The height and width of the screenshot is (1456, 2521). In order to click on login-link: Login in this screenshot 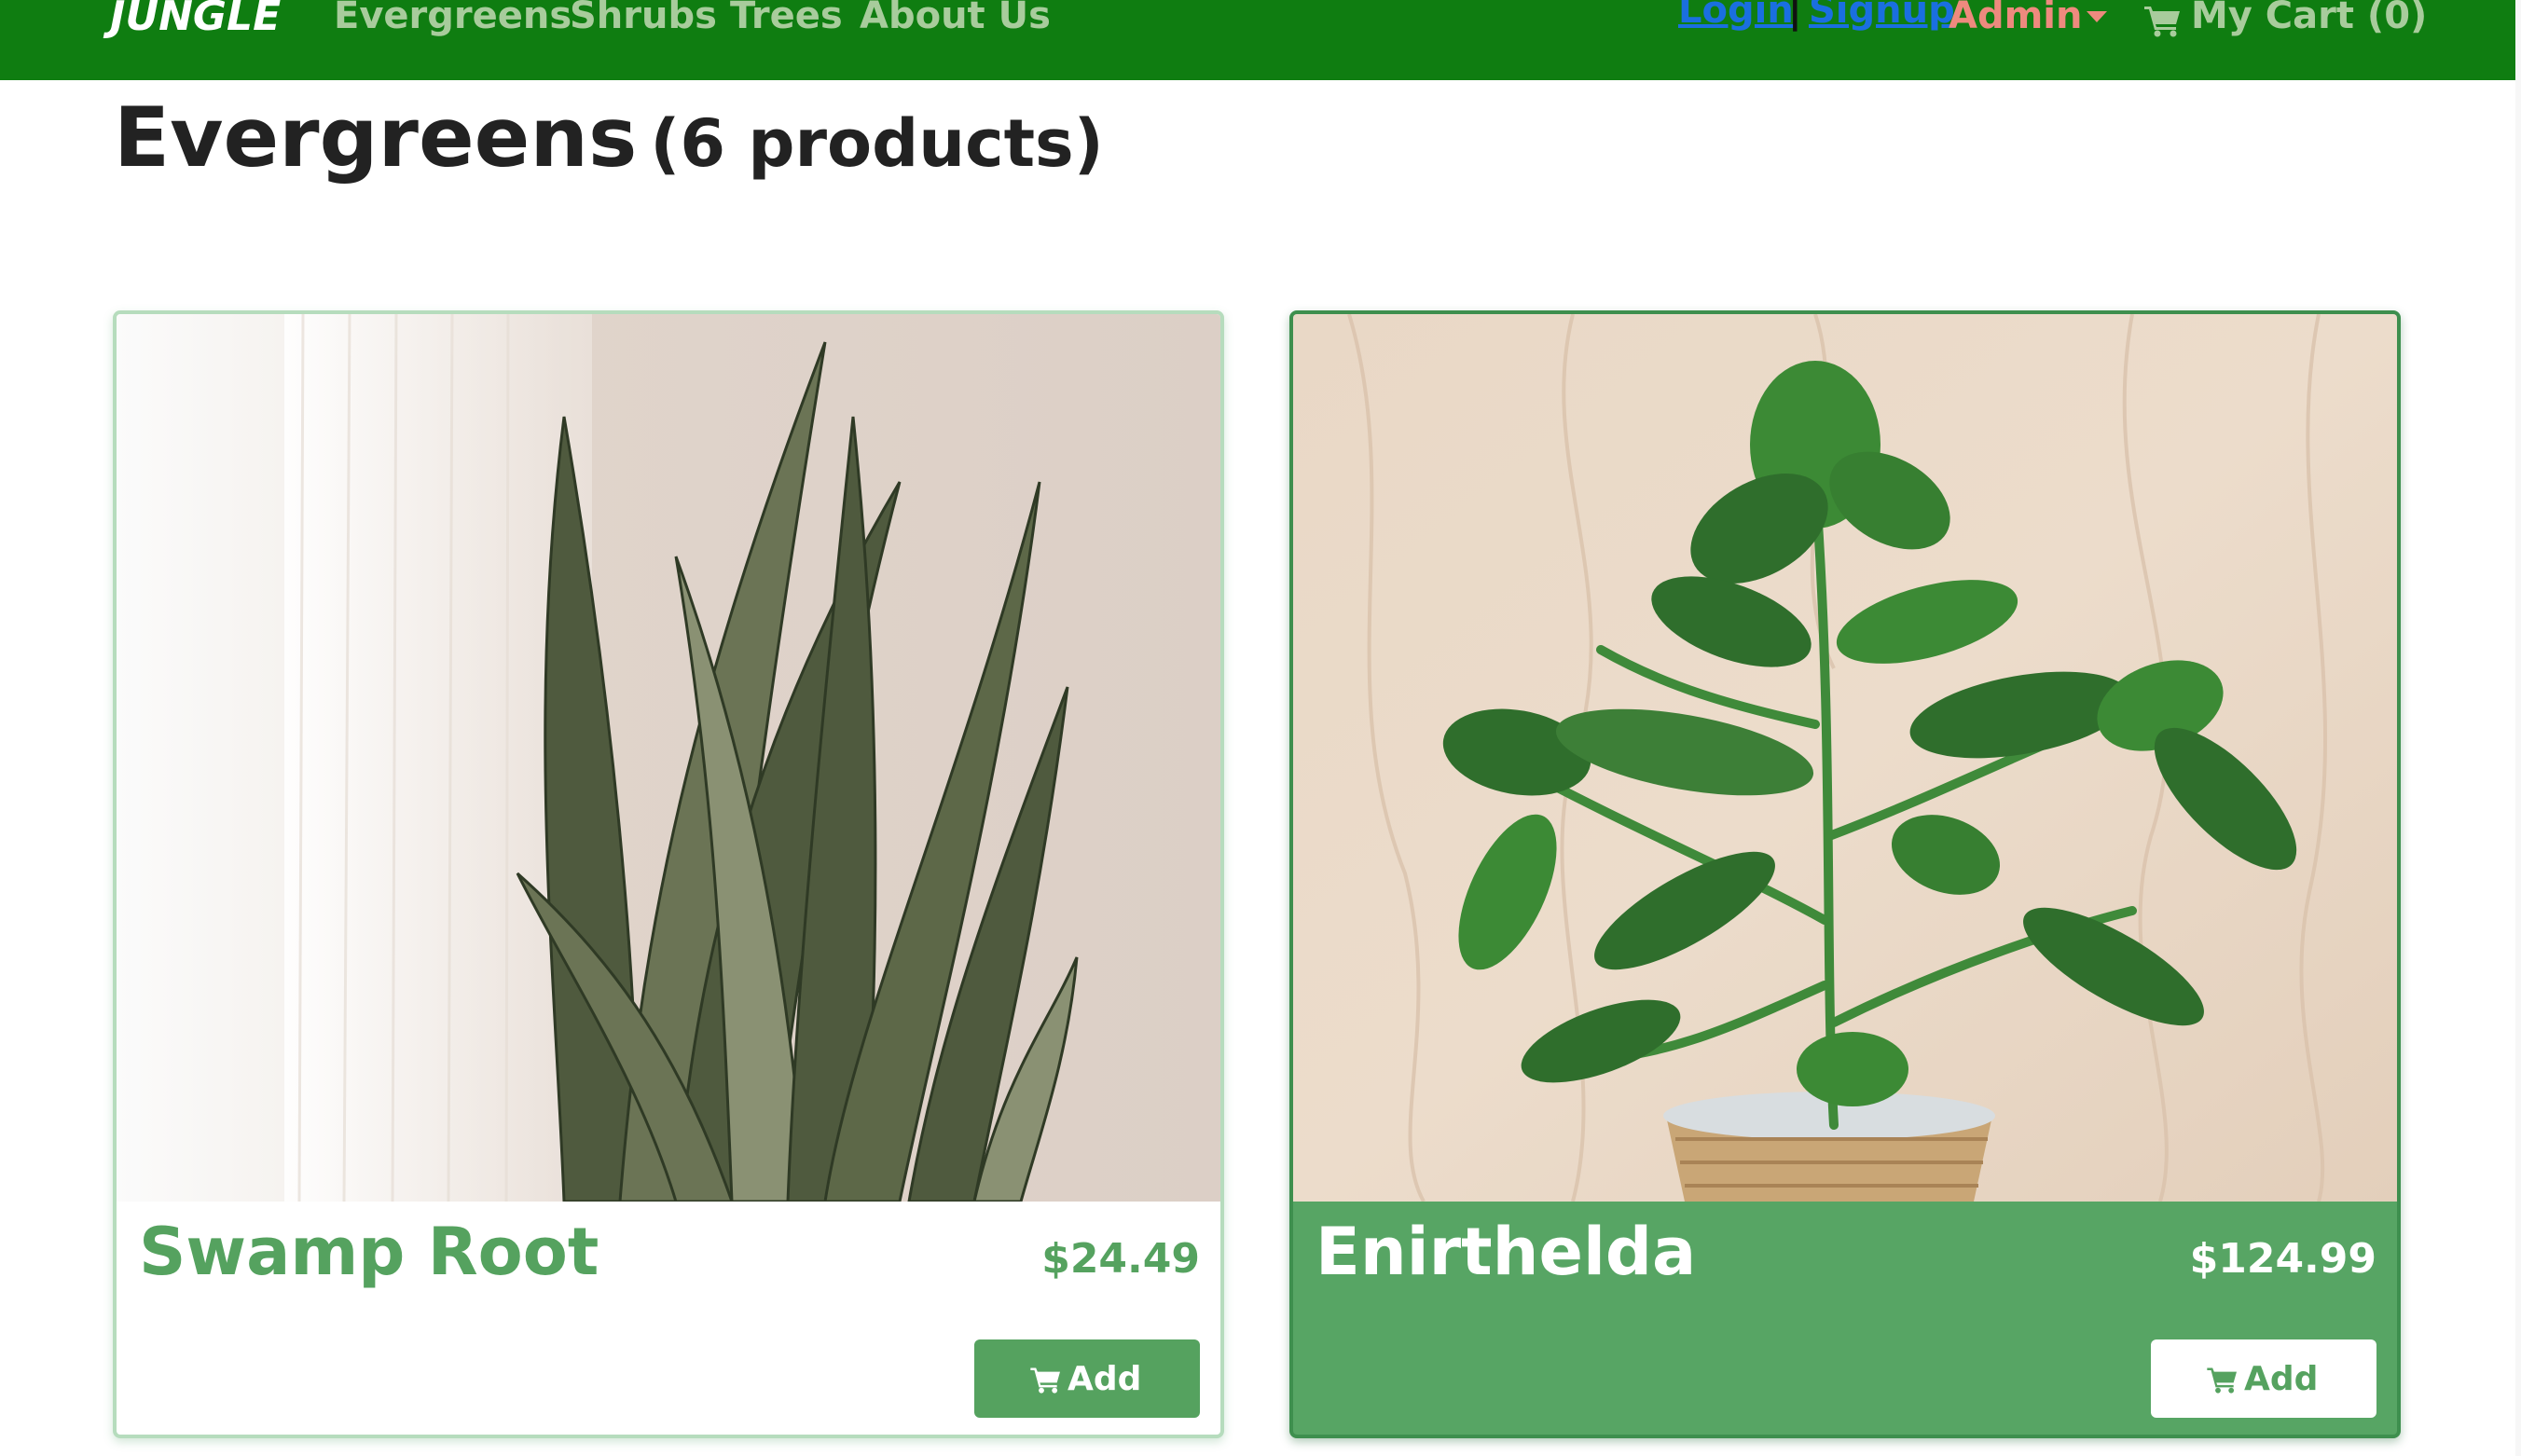, I will do `click(1736, 16)`.